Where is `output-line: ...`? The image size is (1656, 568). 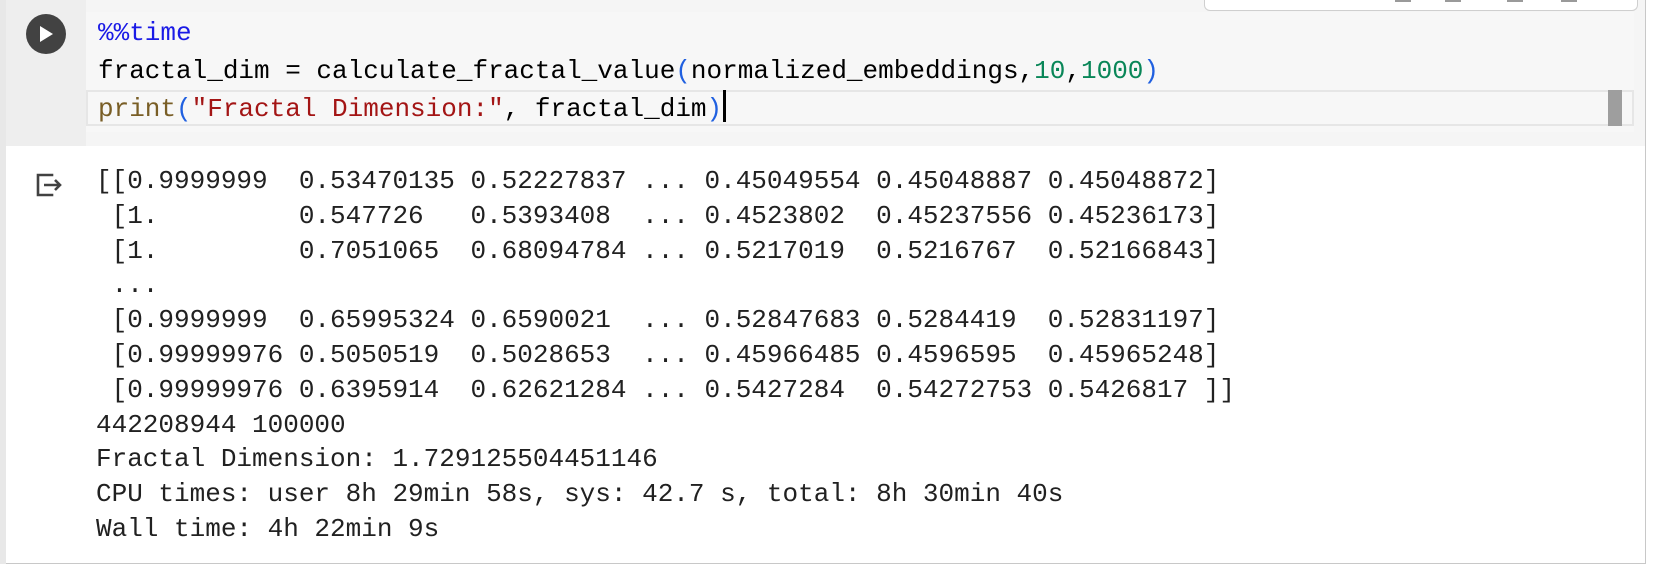
output-line: ... is located at coordinates (127, 285).